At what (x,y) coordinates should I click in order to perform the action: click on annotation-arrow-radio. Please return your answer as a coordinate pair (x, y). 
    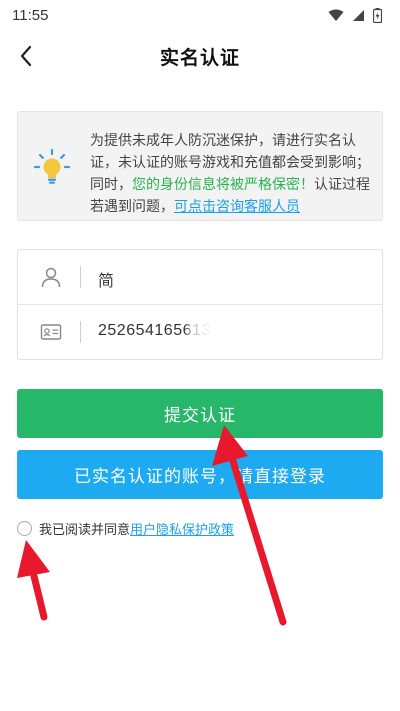
    Looking at the image, I should click on (33, 580).